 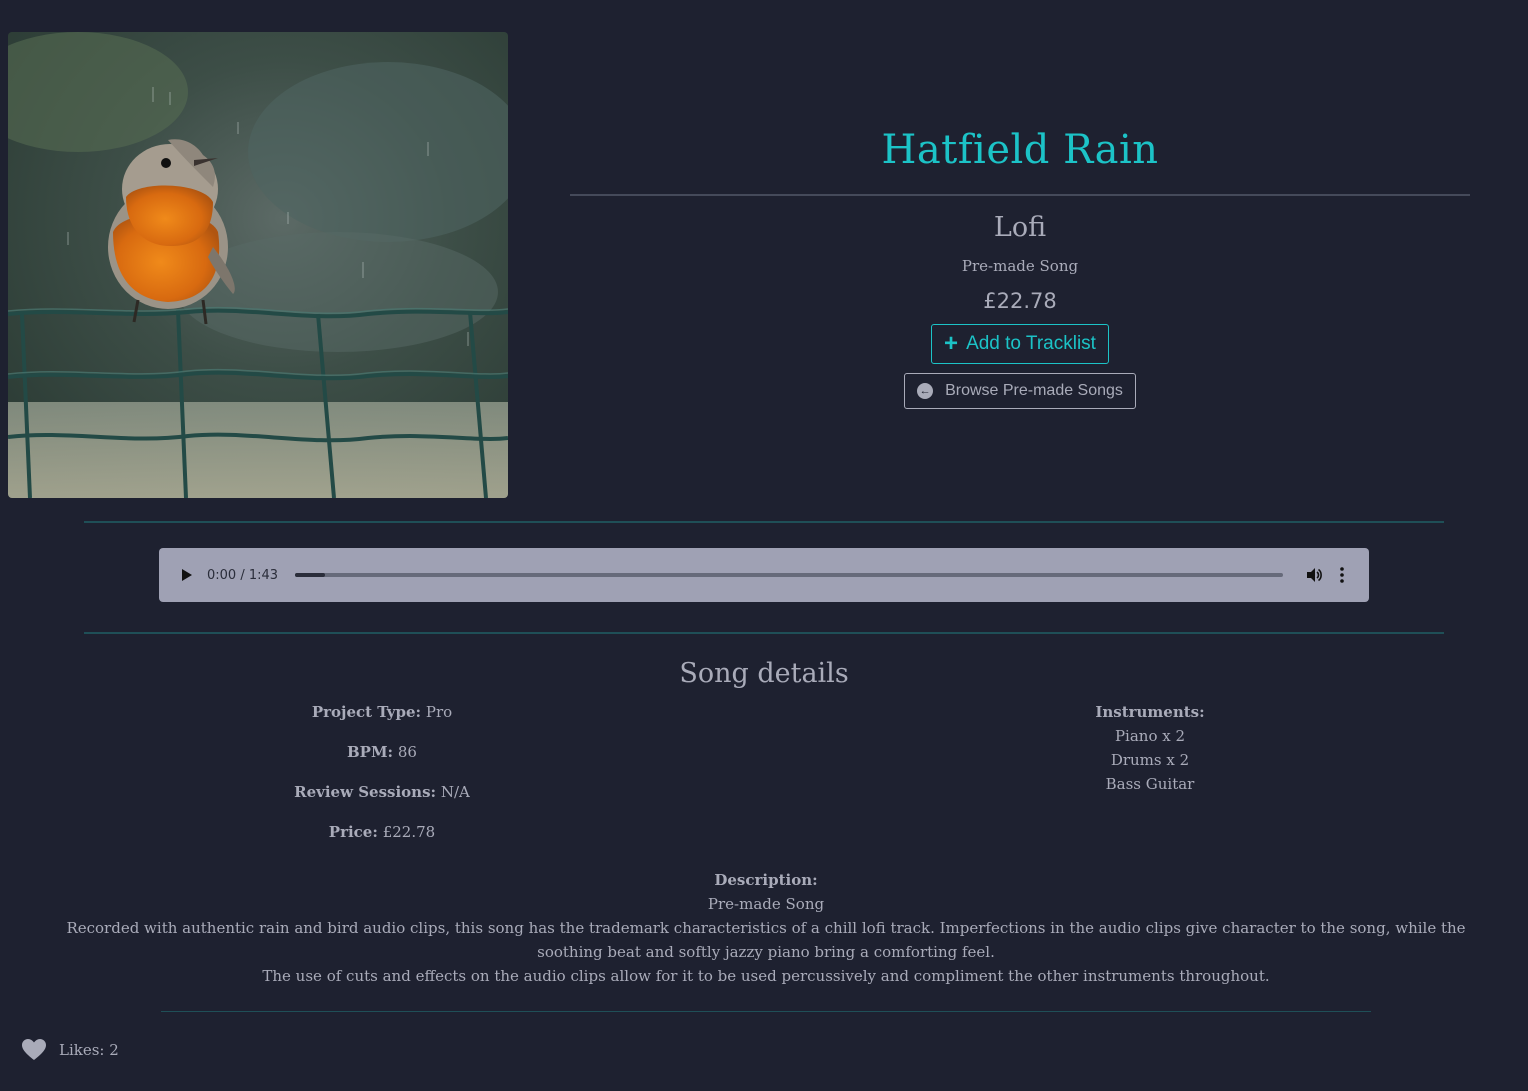 What do you see at coordinates (1031, 343) in the screenshot?
I see `add-to-tracklist-label: Add to Tracklist` at bounding box center [1031, 343].